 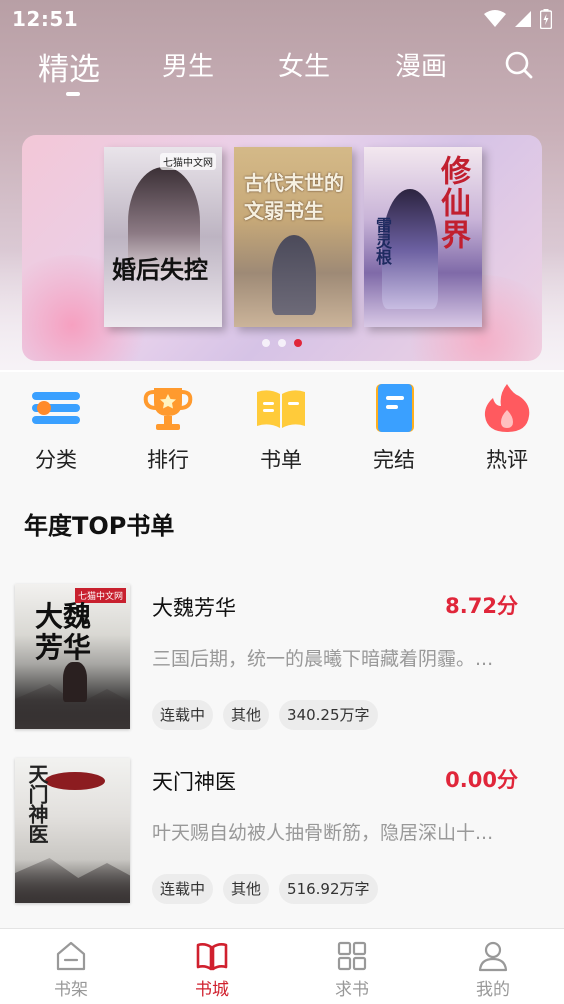 I want to click on word-count-tag: 340.25万字, so click(x=328, y=715).